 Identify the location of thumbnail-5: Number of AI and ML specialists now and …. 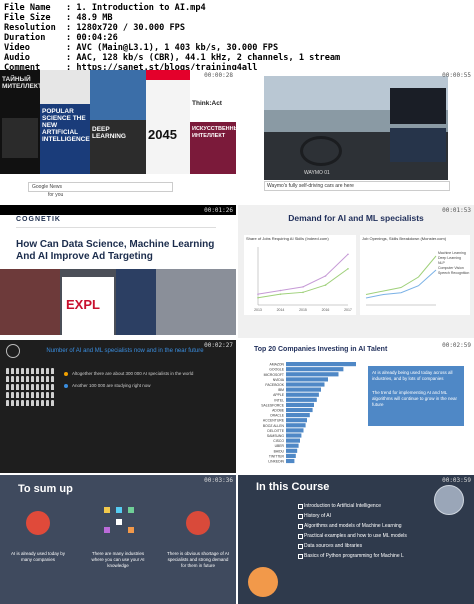
(118, 406).